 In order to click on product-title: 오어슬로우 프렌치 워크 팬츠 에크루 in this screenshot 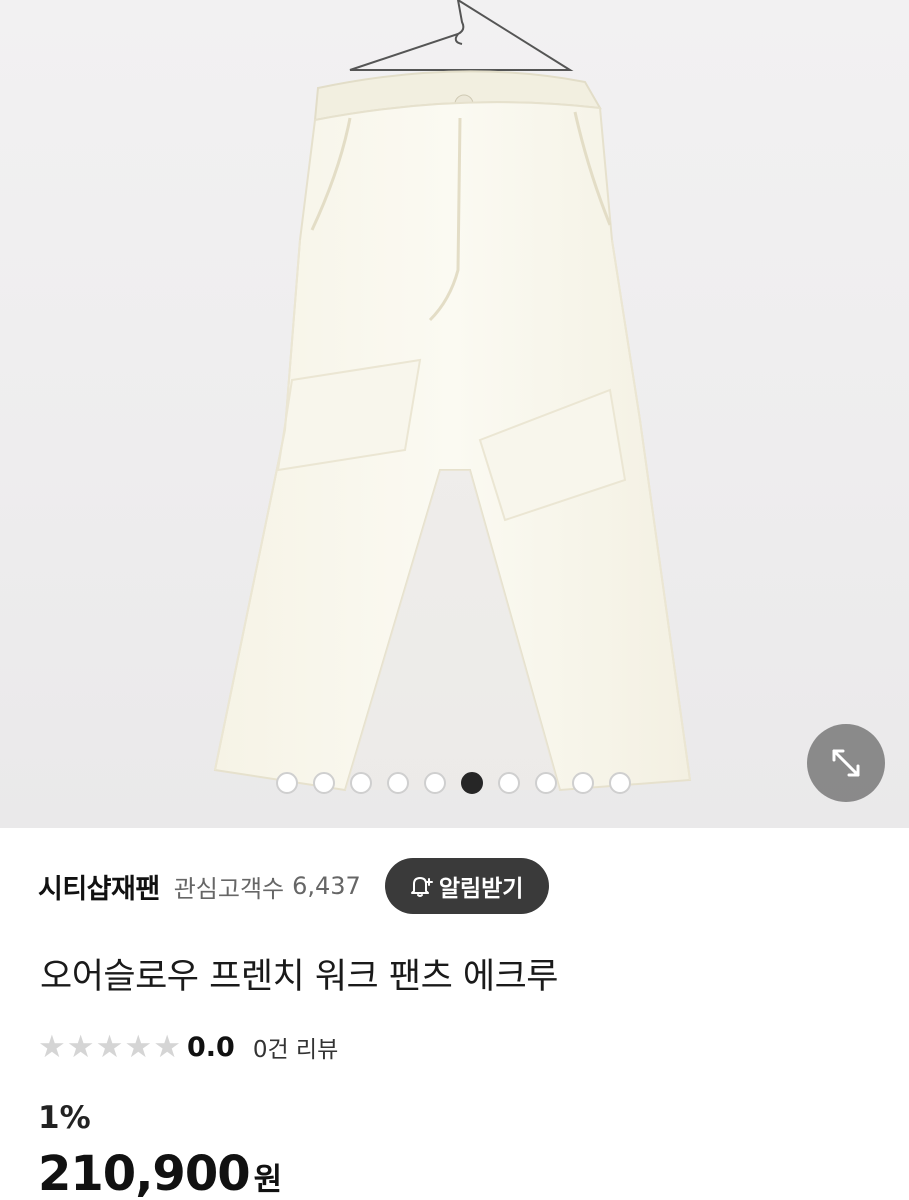, I will do `click(299, 977)`.